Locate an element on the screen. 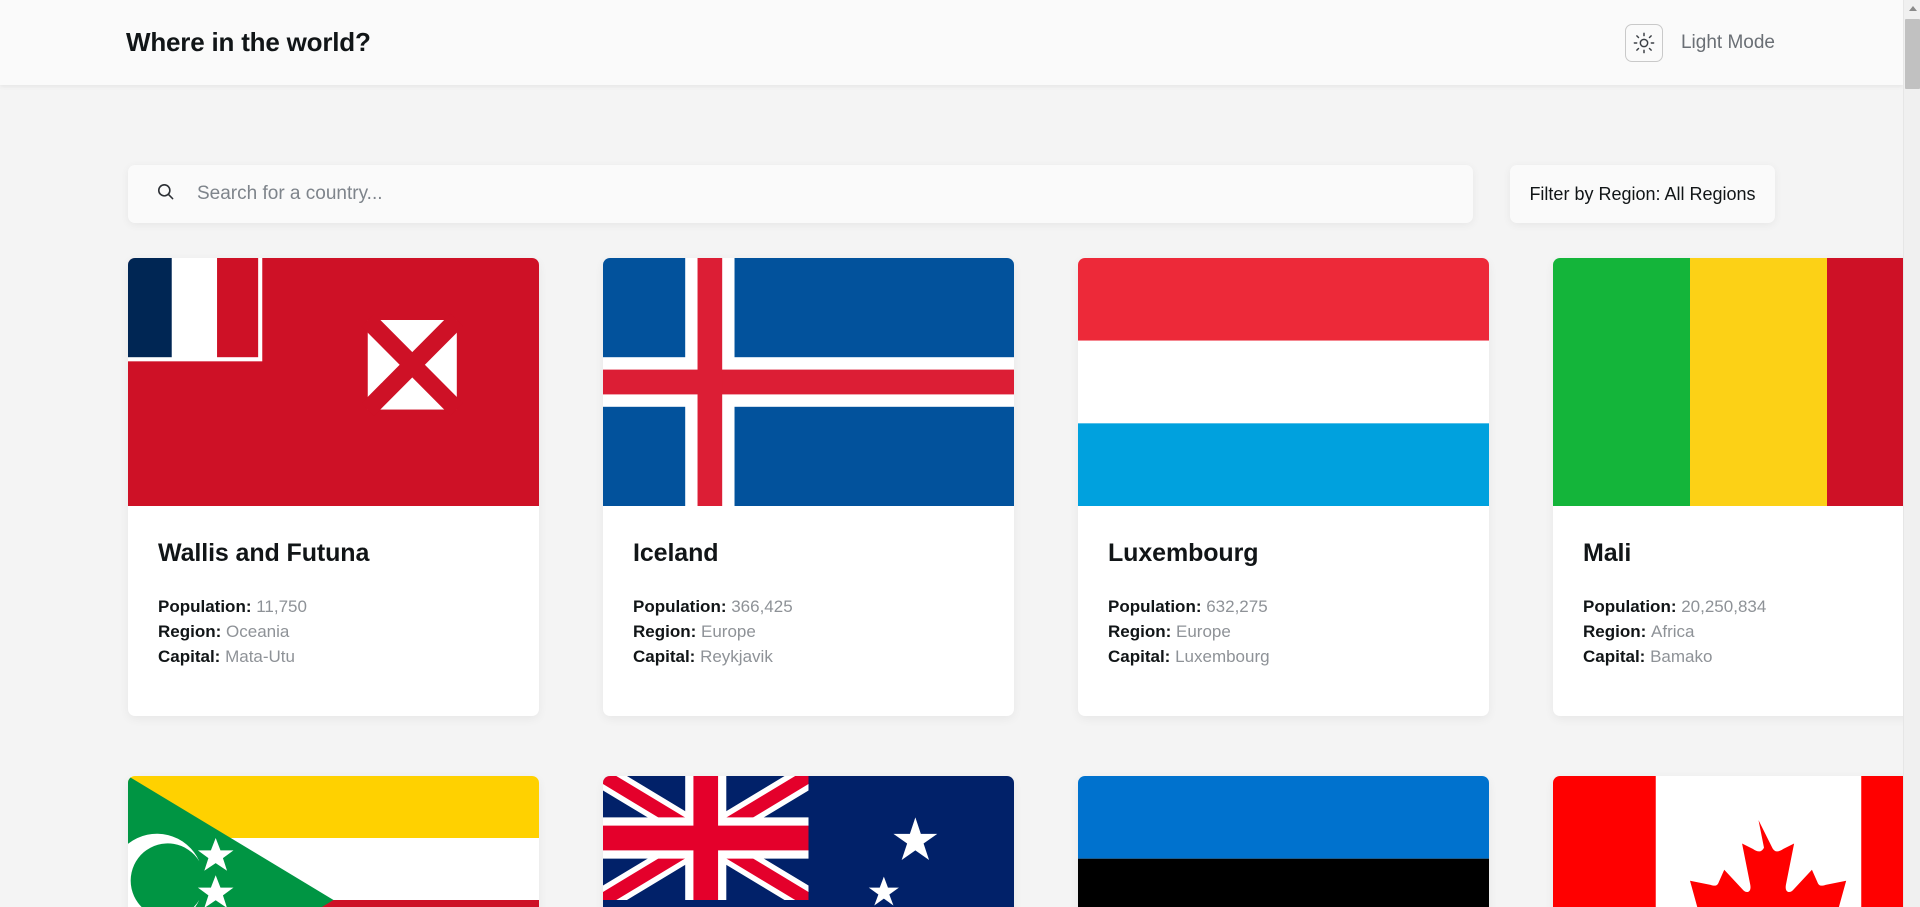  site-header: Where in the world? Light Mode is located at coordinates (951, 42).